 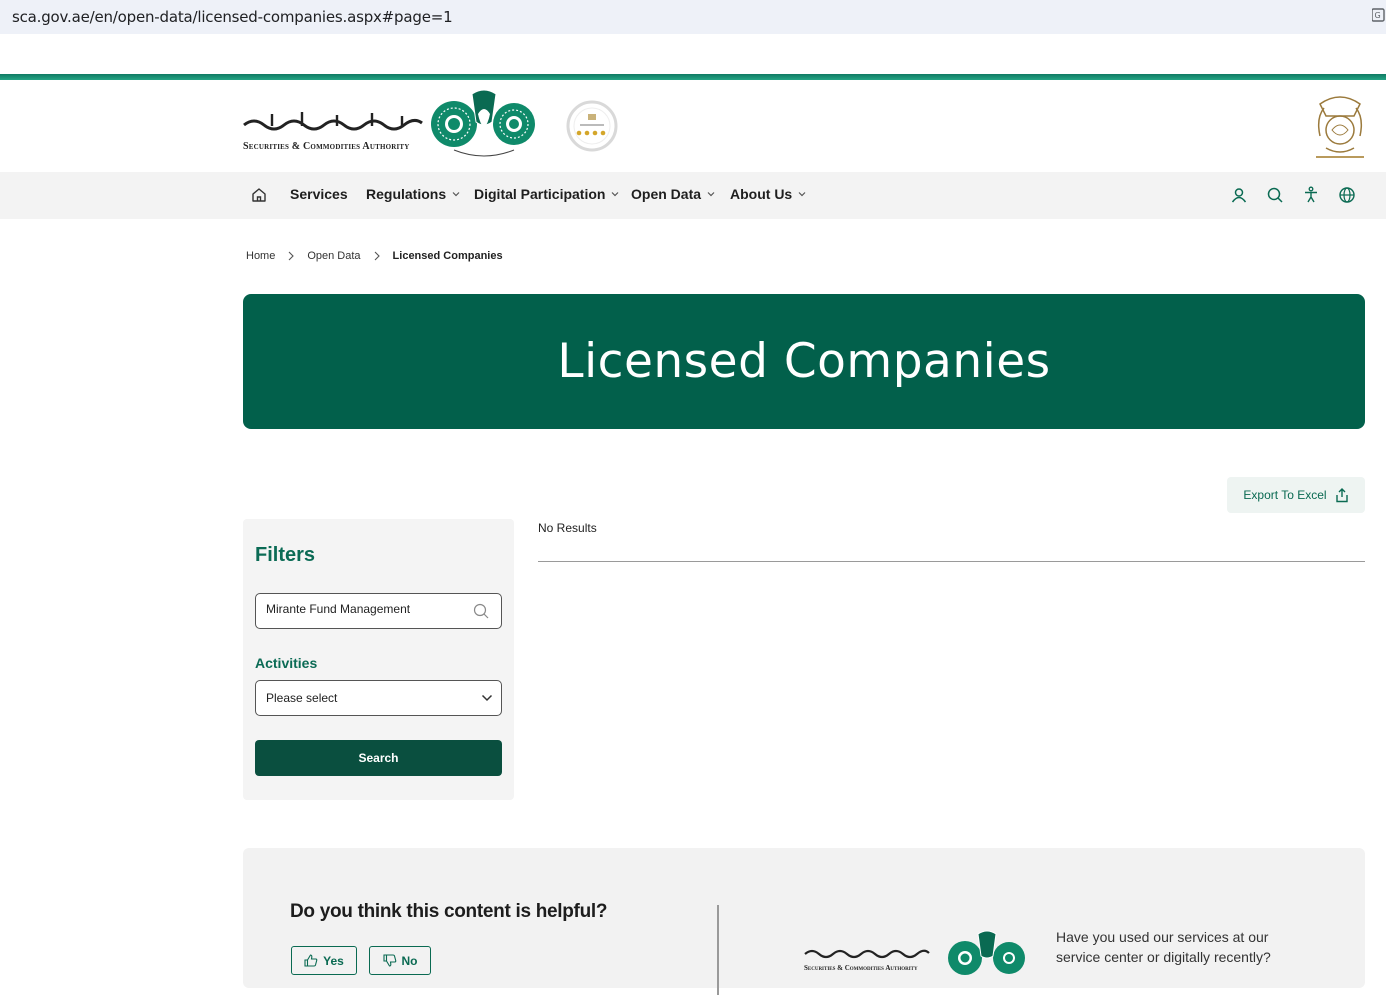 I want to click on page-title: Licensed Companies, so click(x=804, y=361).